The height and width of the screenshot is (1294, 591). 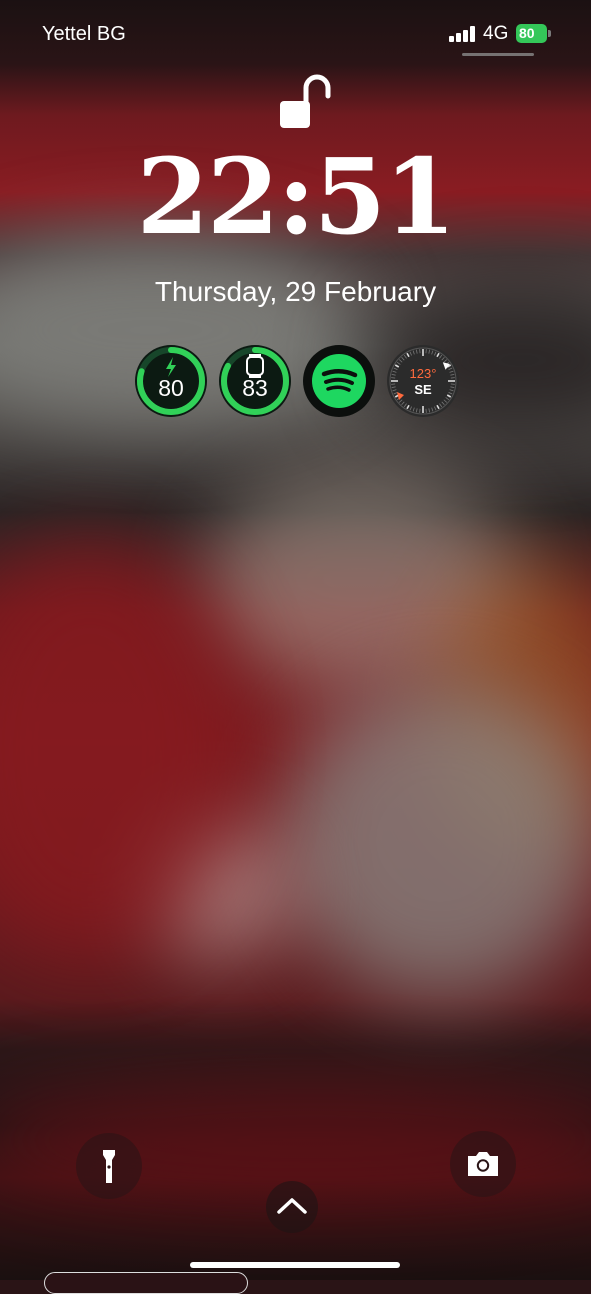 I want to click on camera-icon, so click(x=483, y=1164).